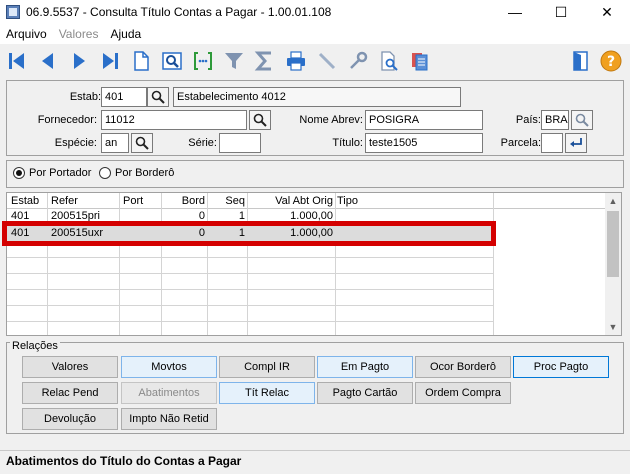 The width and height of the screenshot is (630, 474). Describe the element at coordinates (169, 419) in the screenshot. I see `impto-nao-retid-button: Impto Não Retid` at that location.